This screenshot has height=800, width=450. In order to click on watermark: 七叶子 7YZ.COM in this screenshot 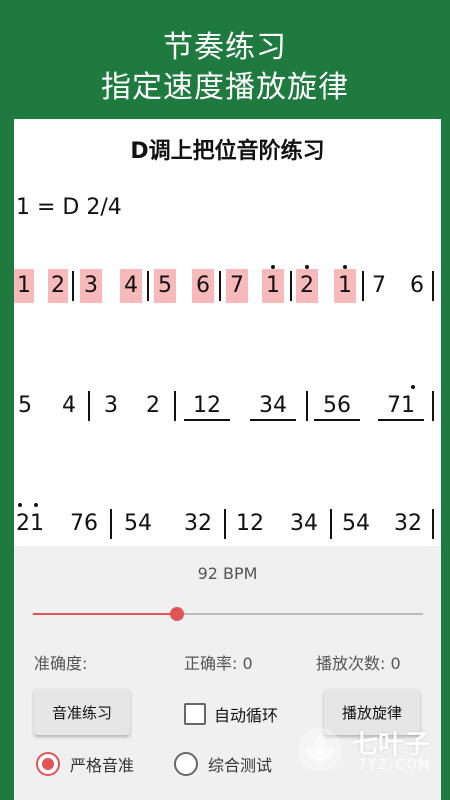, I will do `click(370, 752)`.